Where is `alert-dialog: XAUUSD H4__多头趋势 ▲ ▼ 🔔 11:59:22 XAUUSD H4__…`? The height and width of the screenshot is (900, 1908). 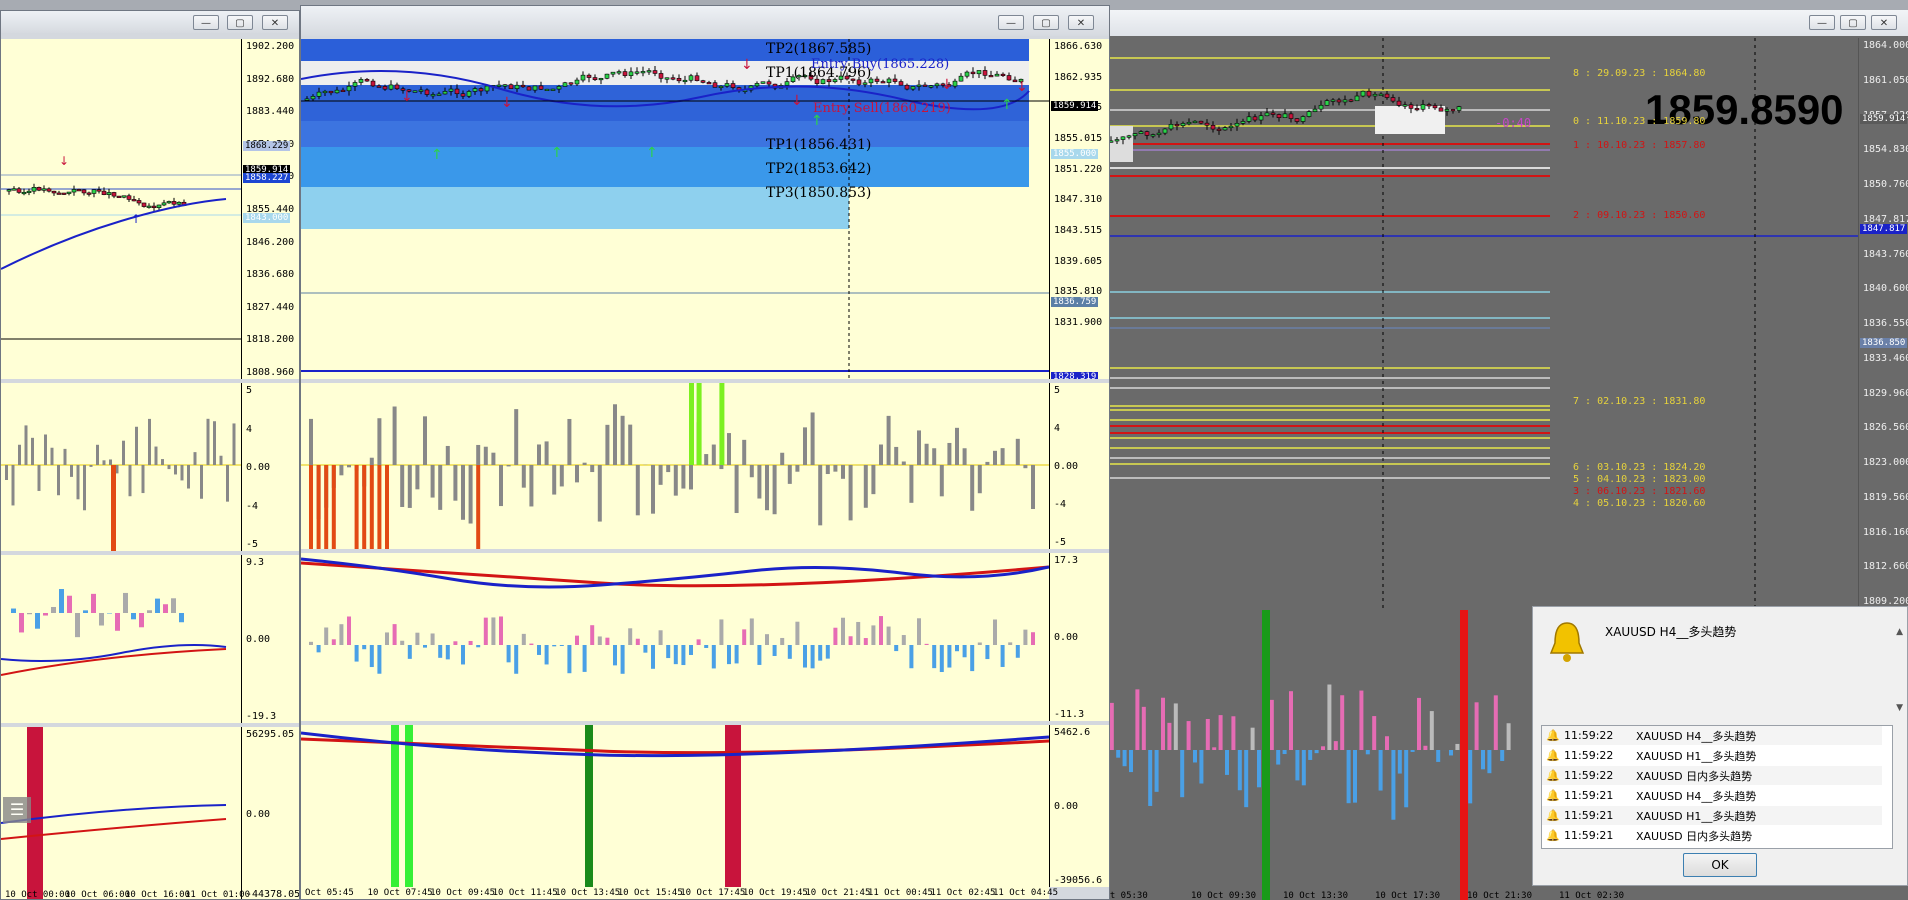 alert-dialog: XAUUSD H4__多头趋势 ▲ ▼ 🔔 11:59:22 XAUUSD H4__… is located at coordinates (1720, 746).